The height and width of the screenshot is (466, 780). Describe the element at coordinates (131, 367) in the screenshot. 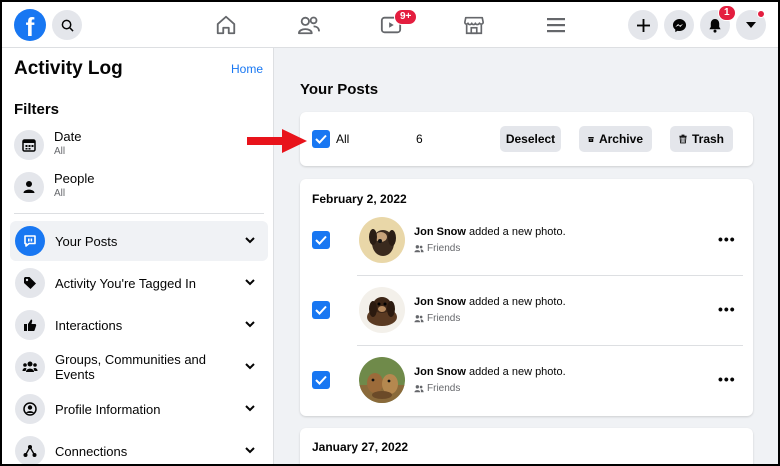

I see `sidebar-item-label: Groups, Communities and Events` at that location.